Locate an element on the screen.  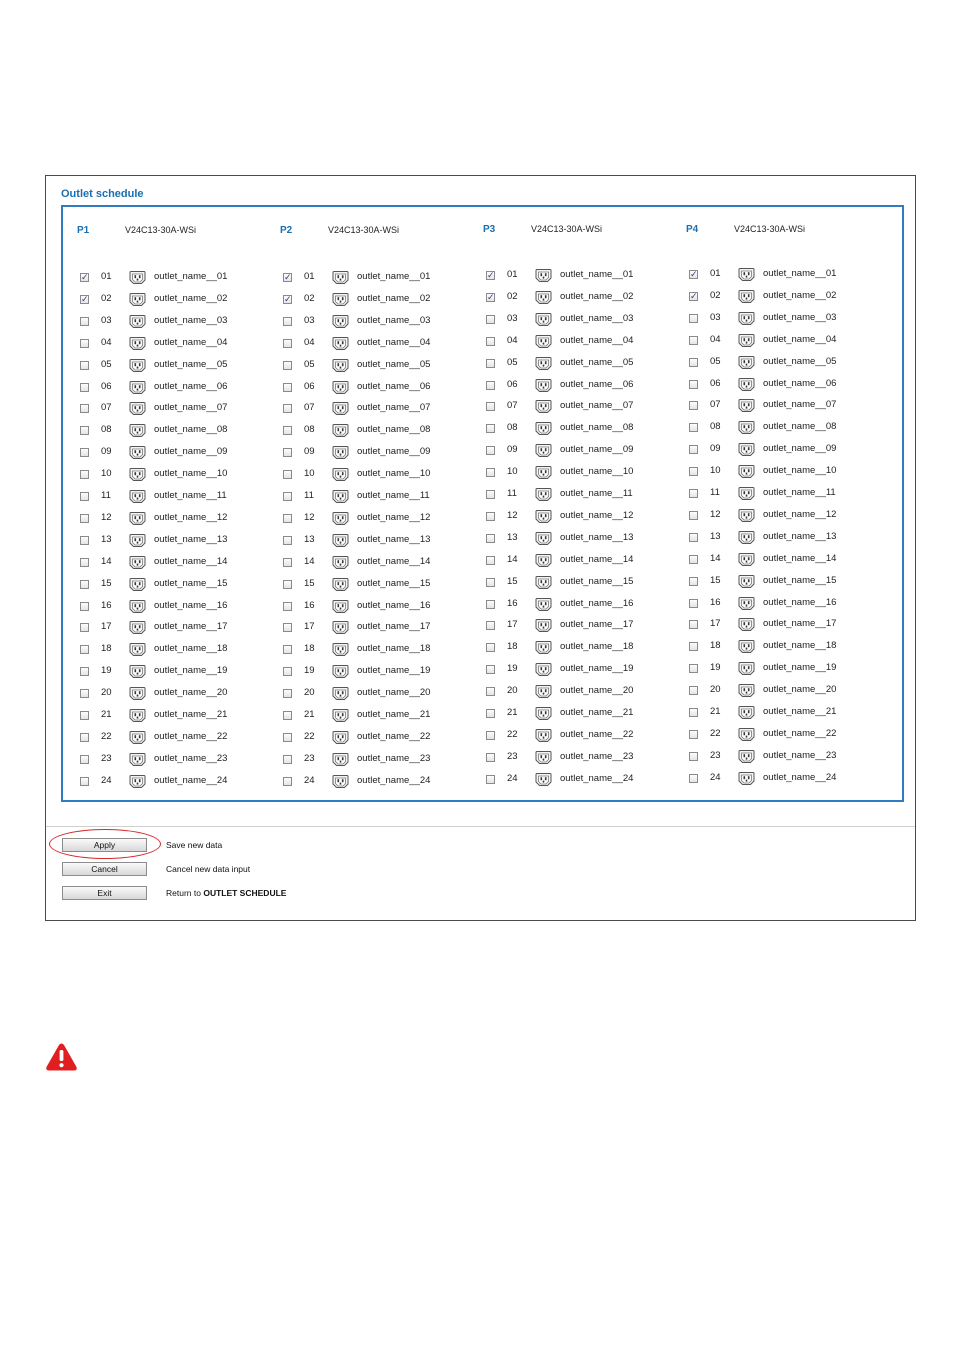
exit-button: Exit is located at coordinates (104, 893).